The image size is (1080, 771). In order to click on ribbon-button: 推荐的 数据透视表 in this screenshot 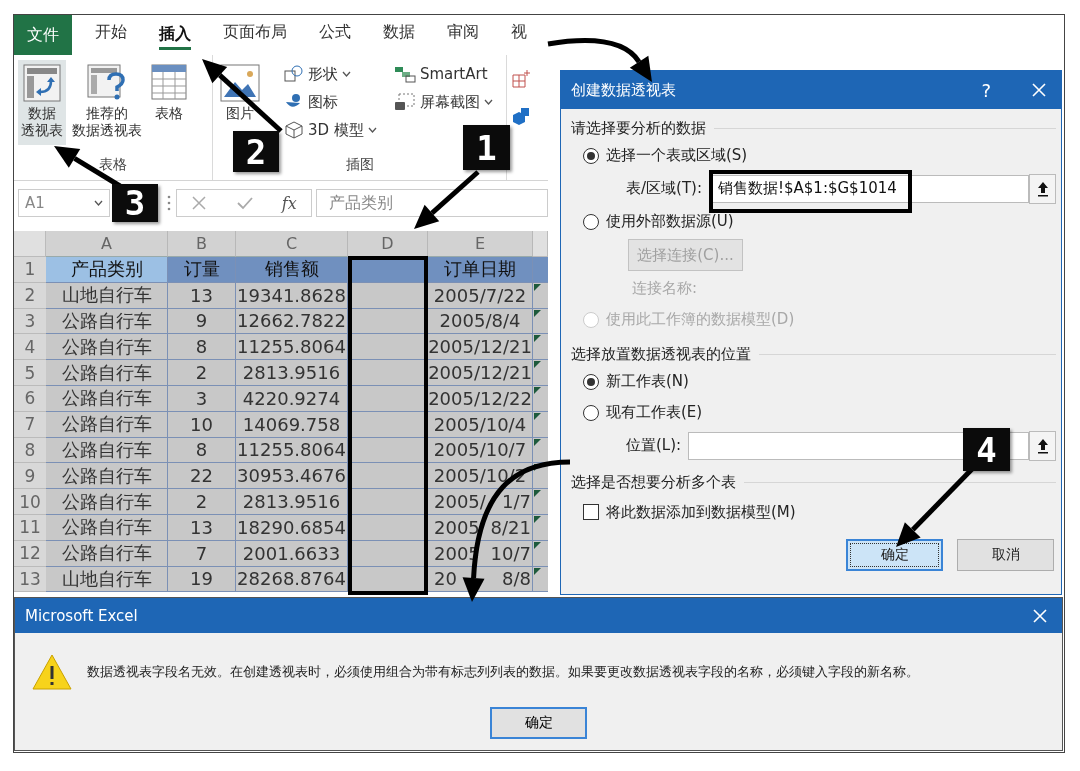, I will do `click(107, 102)`.